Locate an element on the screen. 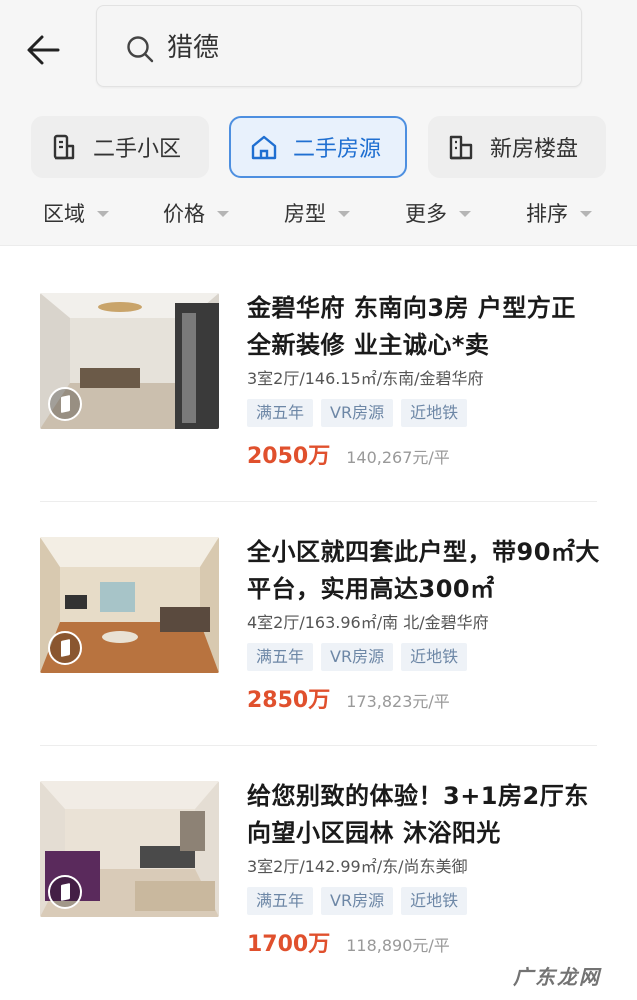 This screenshot has height=1000, width=637. filter-more: 更多 is located at coordinates (438, 213).